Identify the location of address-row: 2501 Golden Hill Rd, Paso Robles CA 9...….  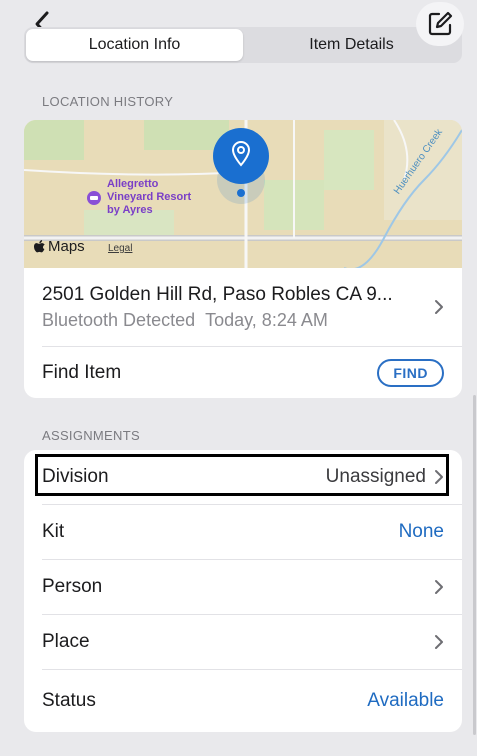
(243, 307).